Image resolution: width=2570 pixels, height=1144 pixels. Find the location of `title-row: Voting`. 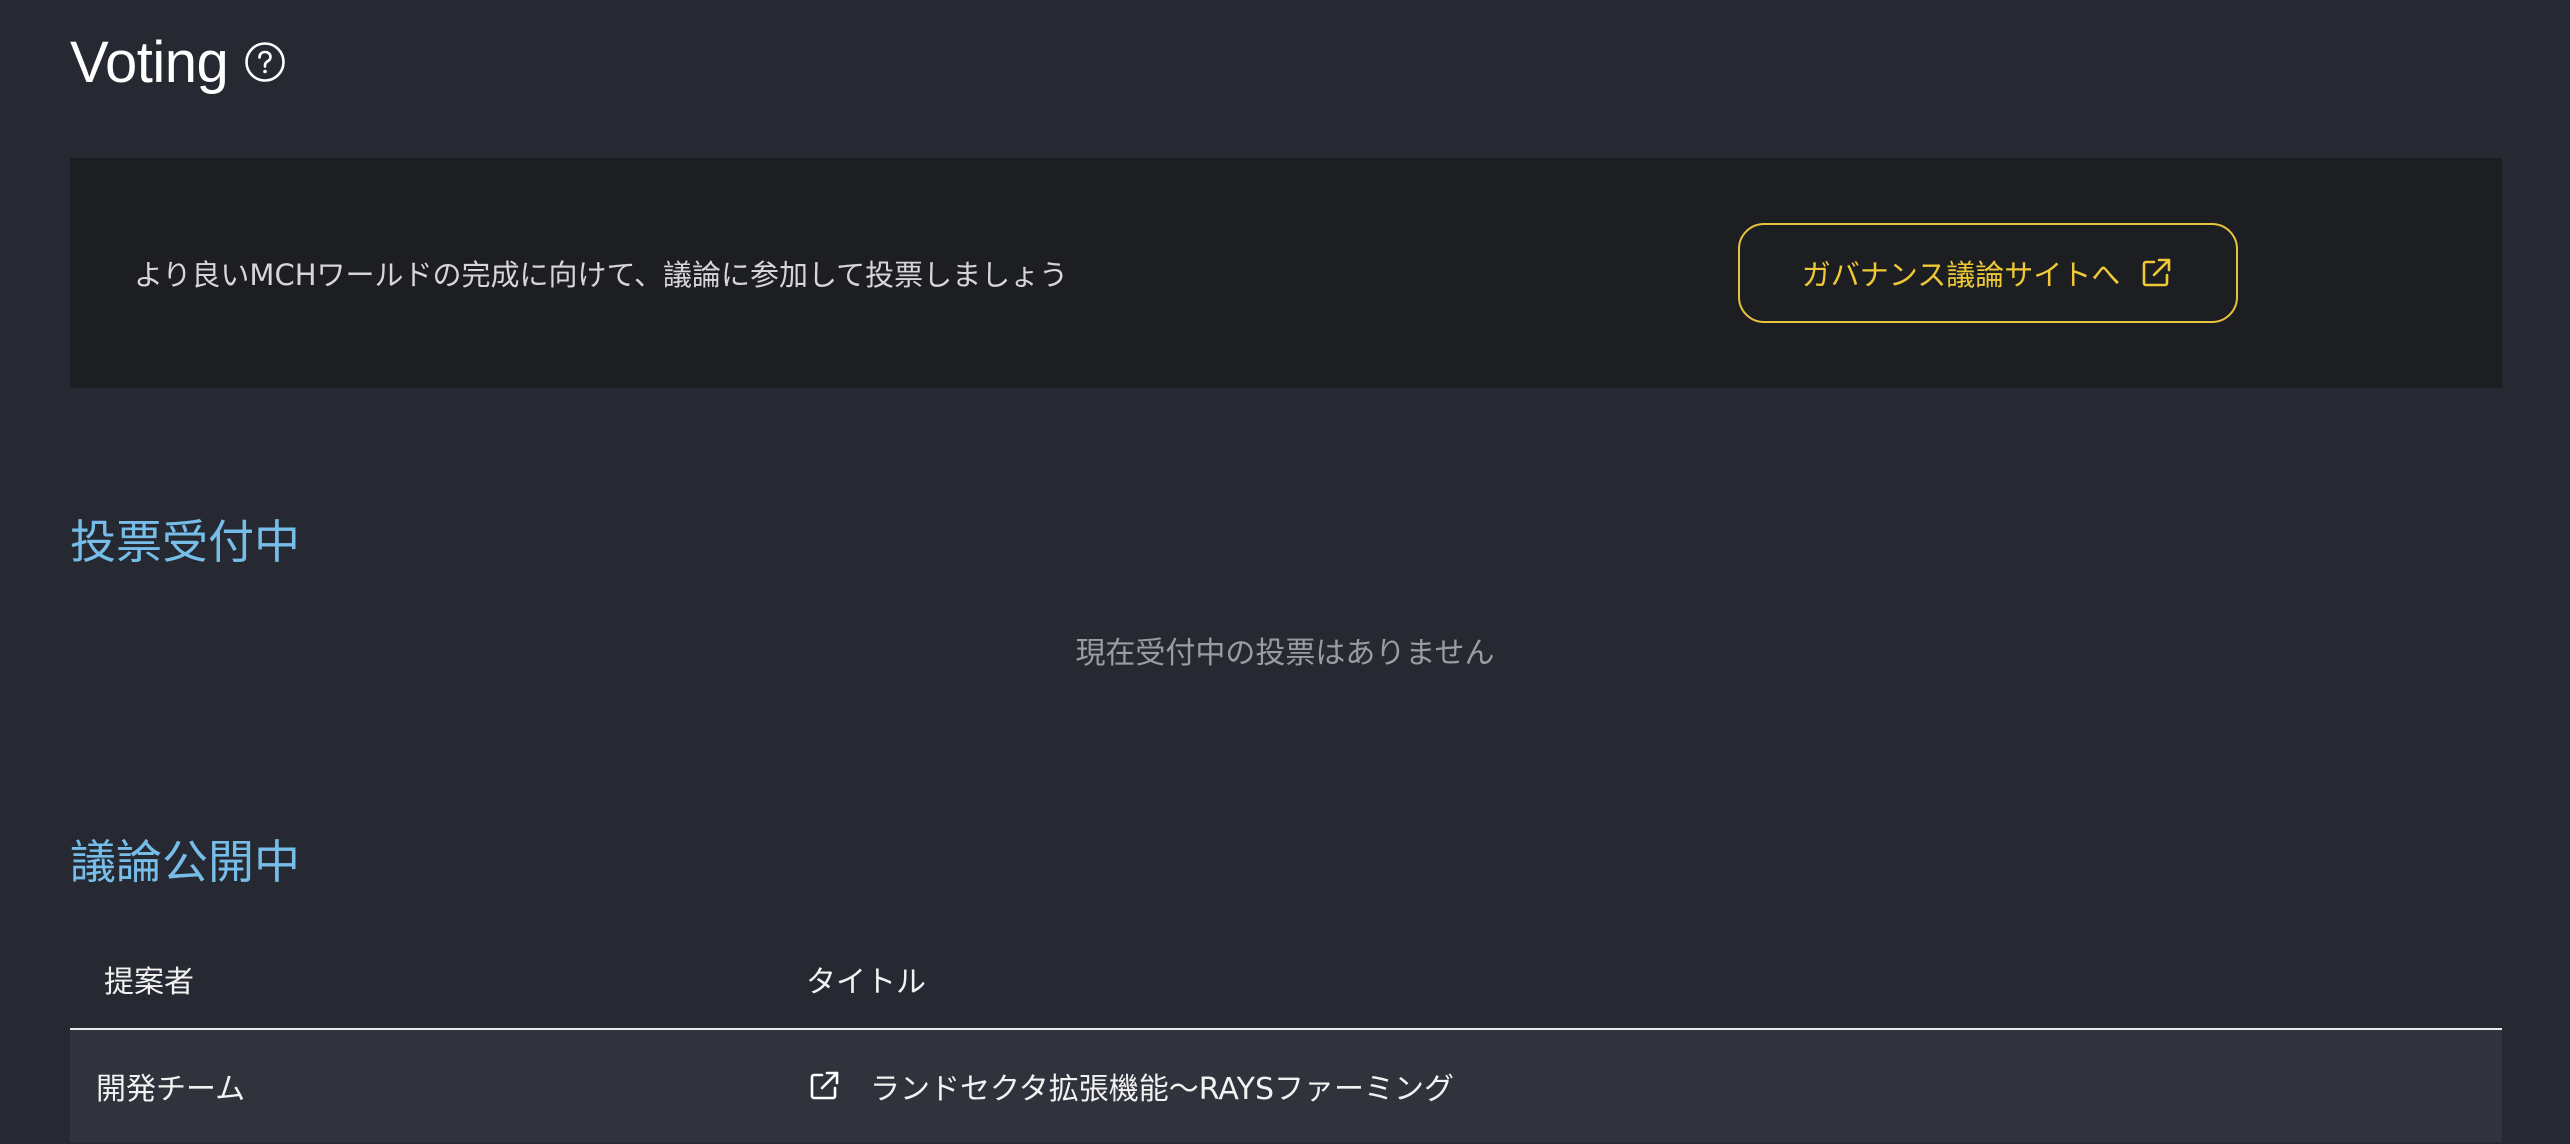

title-row: Voting is located at coordinates (178, 62).